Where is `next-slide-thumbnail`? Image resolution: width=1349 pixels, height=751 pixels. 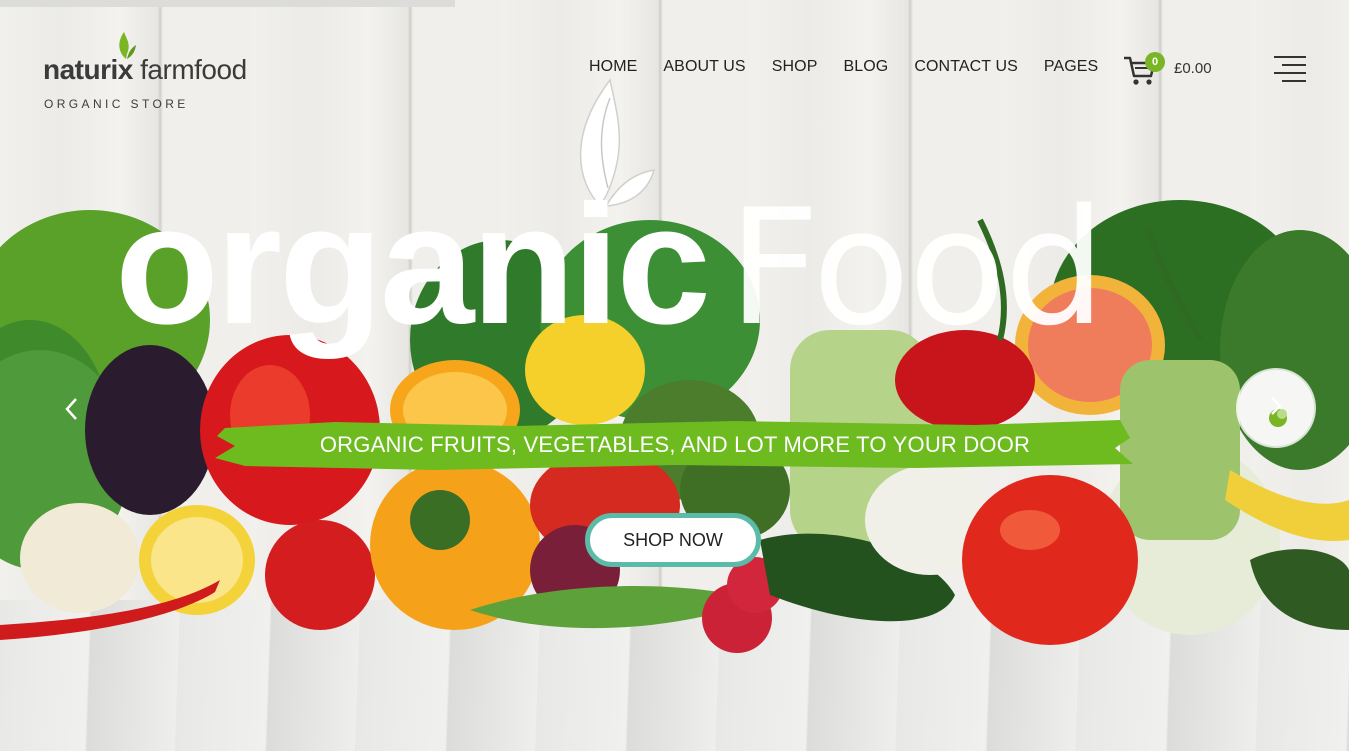 next-slide-thumbnail is located at coordinates (1276, 408).